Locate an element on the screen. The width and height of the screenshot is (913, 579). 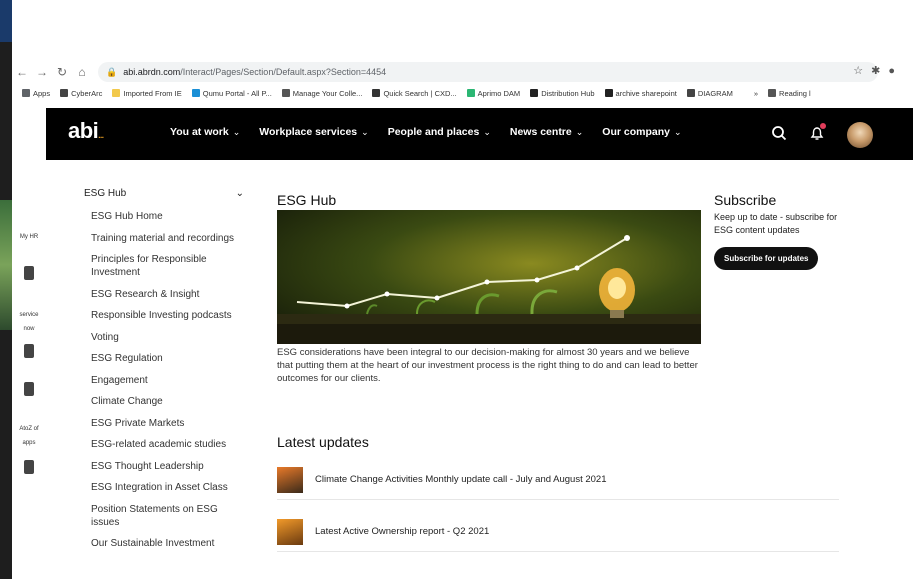
app-rail: My HR service now AtoZ of apps is located at coordinates (29, 340).